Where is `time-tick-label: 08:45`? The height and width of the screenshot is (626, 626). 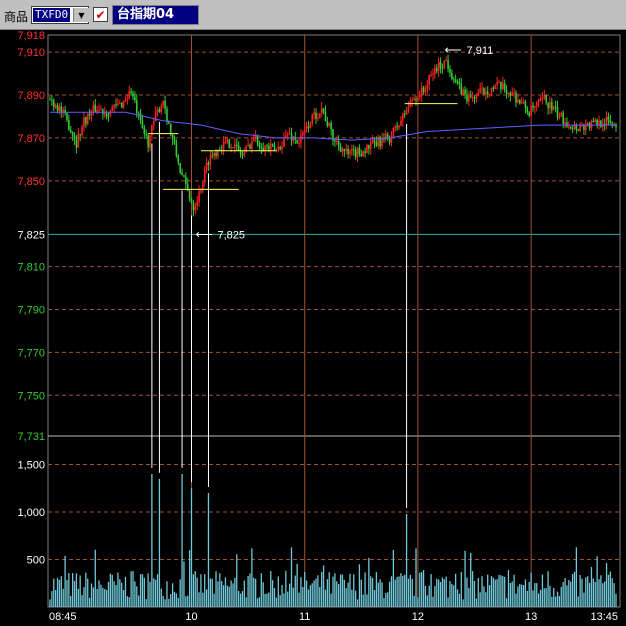
time-tick-label: 08:45 is located at coordinates (63, 617).